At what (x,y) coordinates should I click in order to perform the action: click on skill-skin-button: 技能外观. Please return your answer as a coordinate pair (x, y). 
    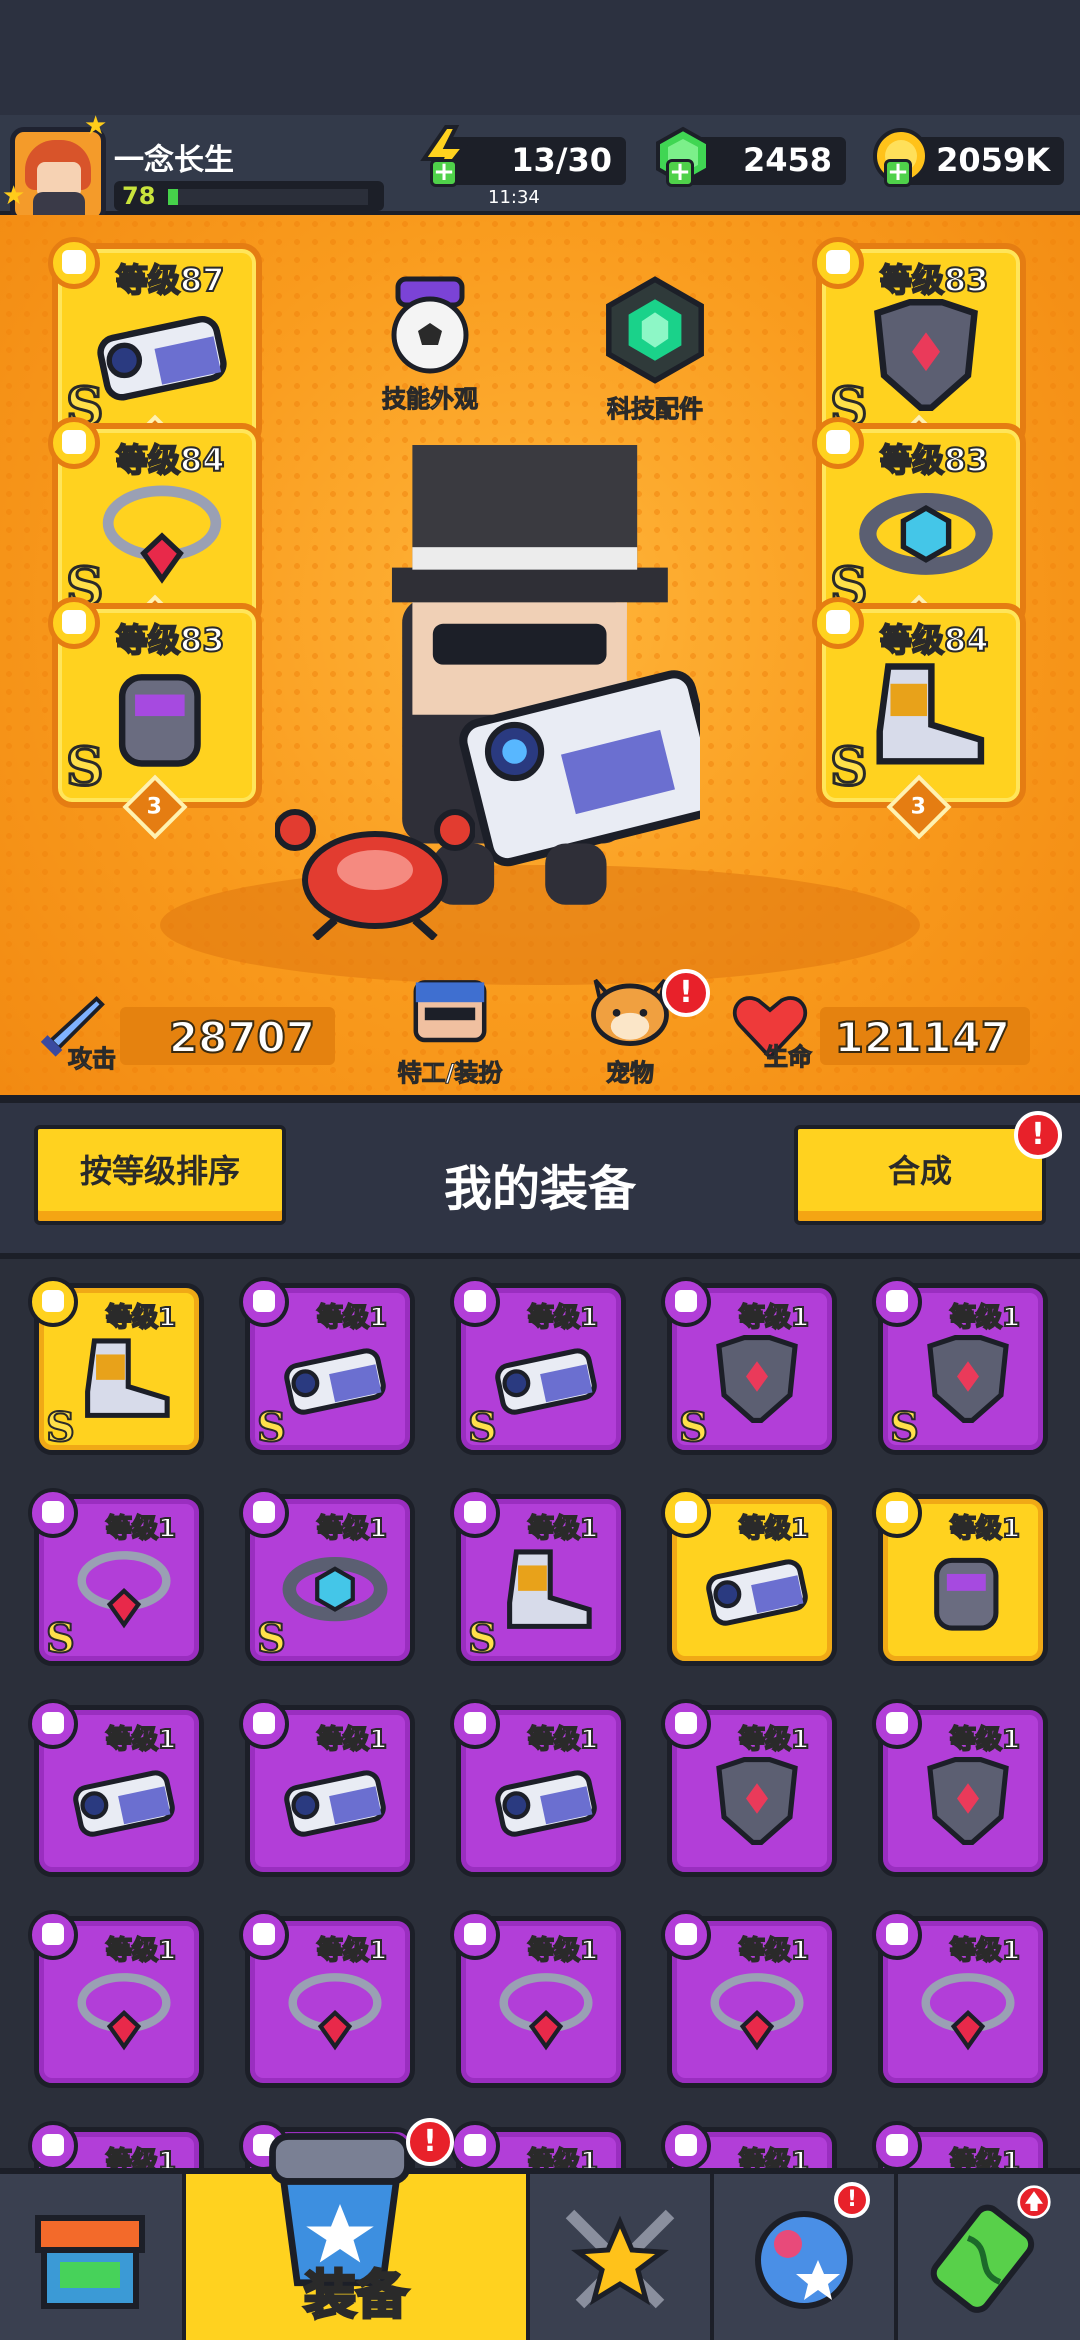
    Looking at the image, I should click on (430, 344).